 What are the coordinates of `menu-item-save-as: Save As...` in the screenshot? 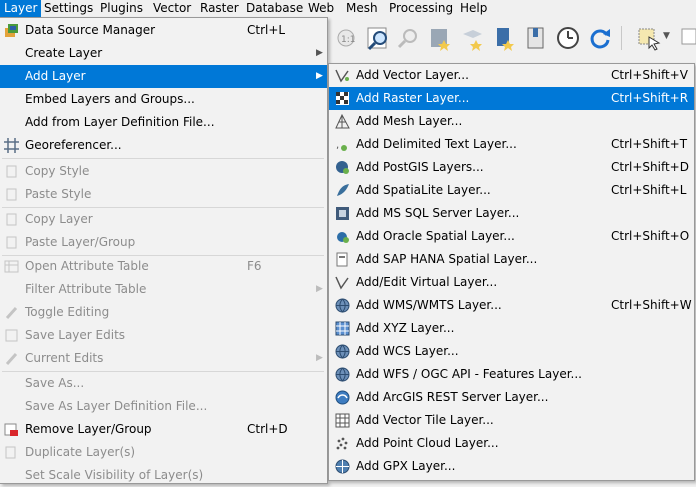 It's located at (163, 383).